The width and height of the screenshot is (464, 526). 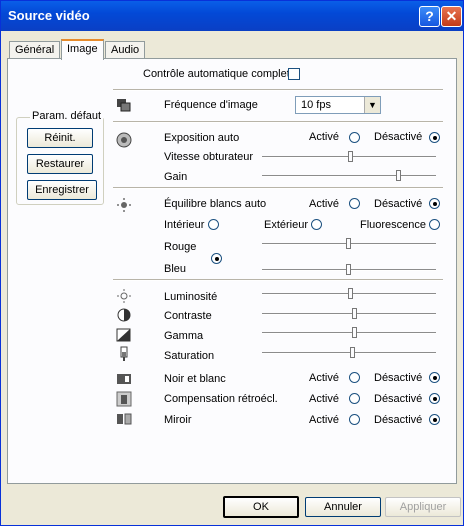 What do you see at coordinates (429, 16) in the screenshot?
I see `help-button: ?` at bounding box center [429, 16].